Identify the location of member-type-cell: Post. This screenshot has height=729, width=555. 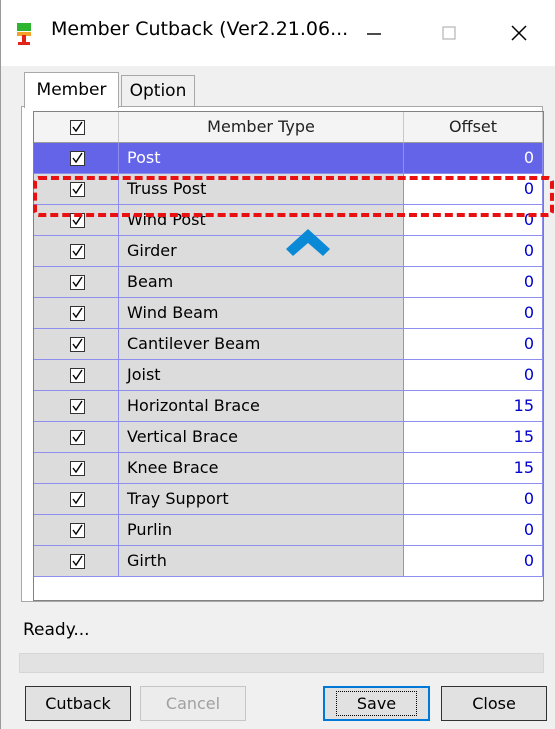
(261, 158).